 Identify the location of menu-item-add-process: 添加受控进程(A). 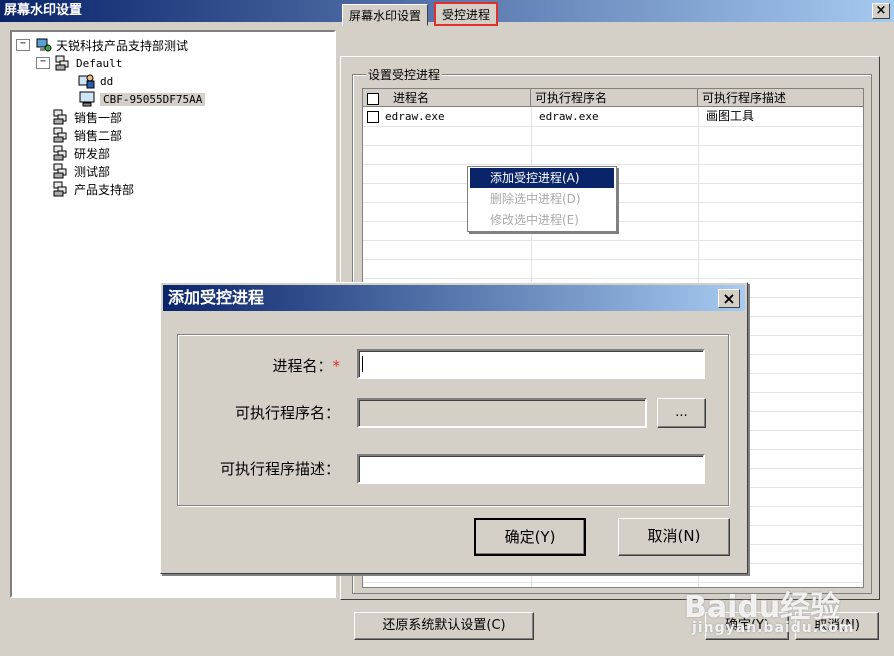
(542, 178).